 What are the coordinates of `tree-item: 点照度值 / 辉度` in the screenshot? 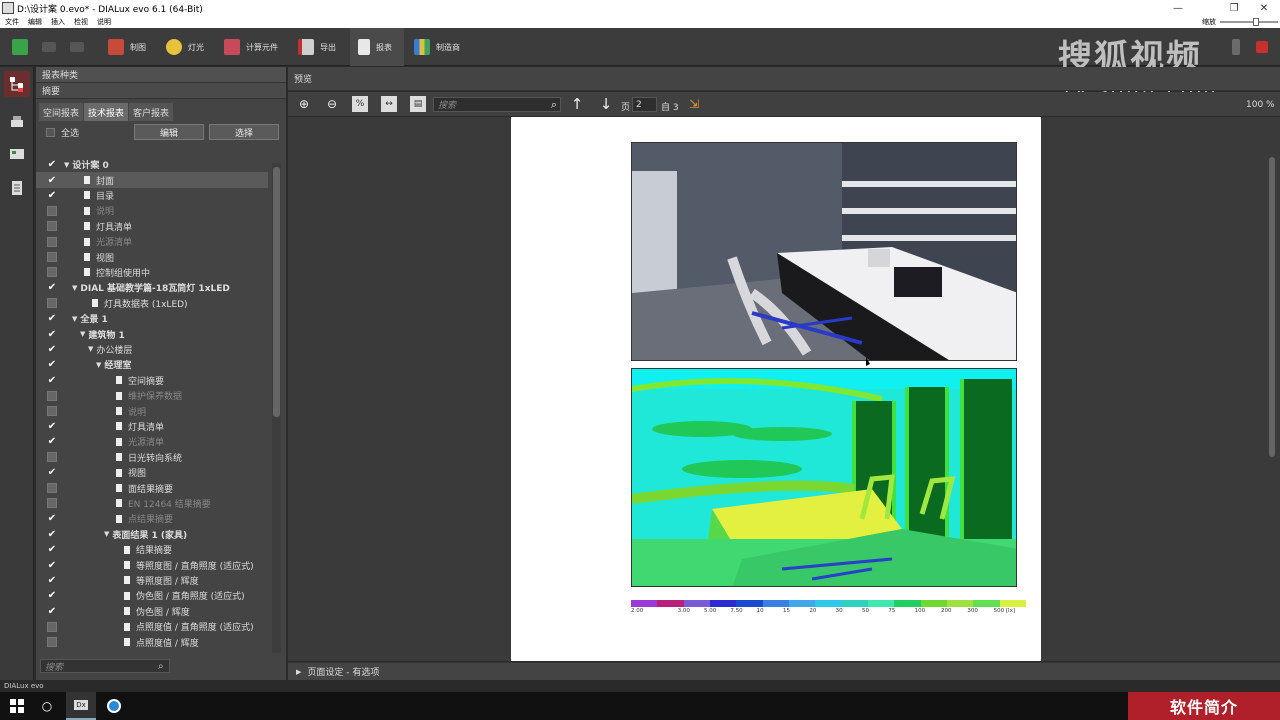 It's located at (152, 641).